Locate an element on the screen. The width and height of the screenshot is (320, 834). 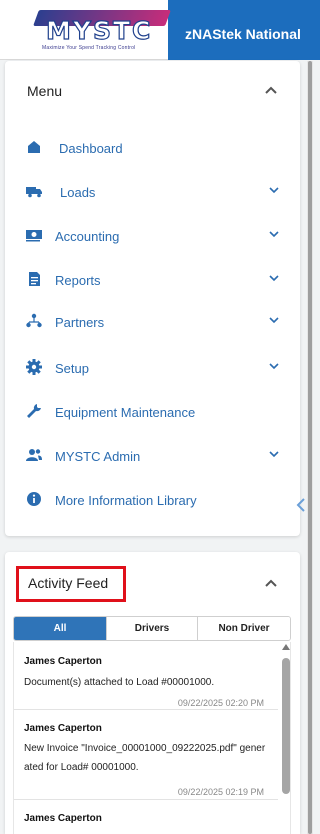
menu-item-label: More Information Library is located at coordinates (126, 500).